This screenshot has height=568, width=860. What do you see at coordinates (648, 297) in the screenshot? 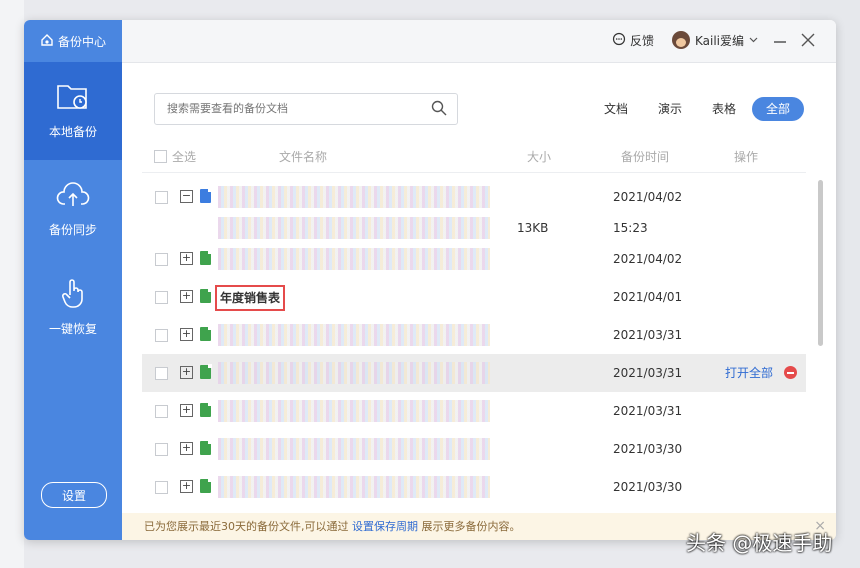
I see `backup-date: 2021/04/01` at bounding box center [648, 297].